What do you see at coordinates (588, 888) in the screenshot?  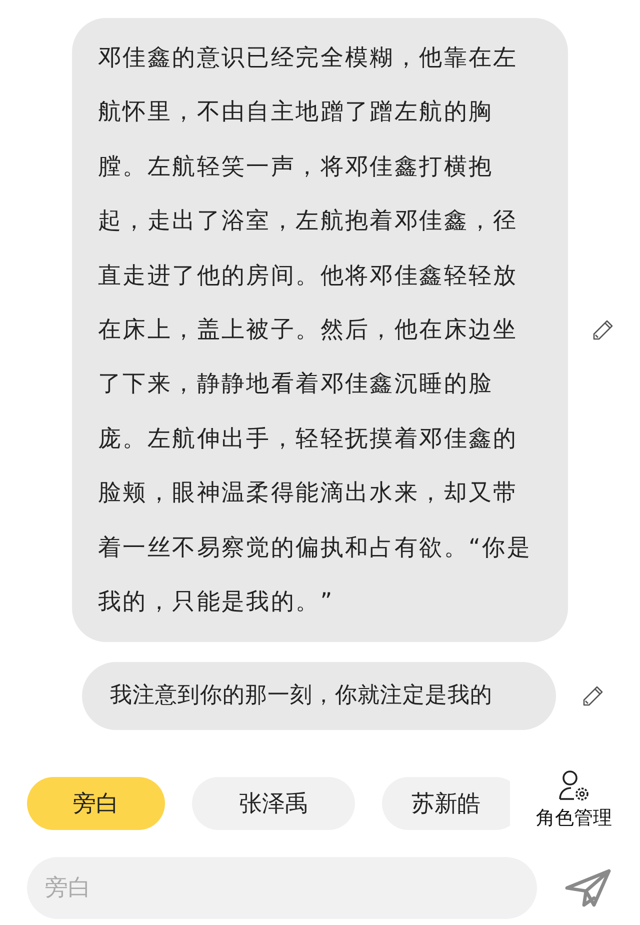 I see `send-icon` at bounding box center [588, 888].